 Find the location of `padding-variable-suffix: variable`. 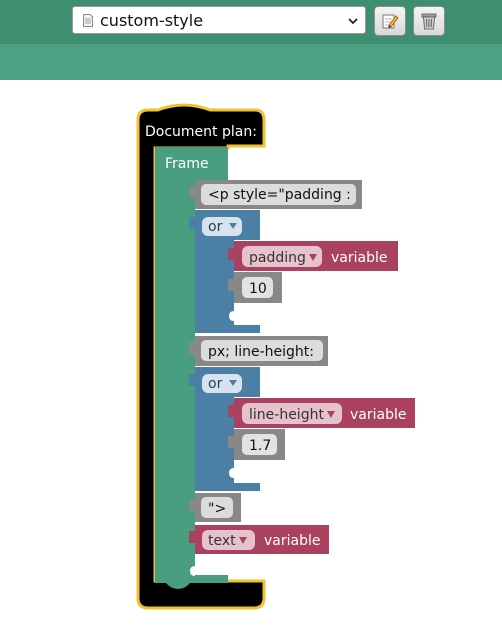

padding-variable-suffix: variable is located at coordinates (359, 258).